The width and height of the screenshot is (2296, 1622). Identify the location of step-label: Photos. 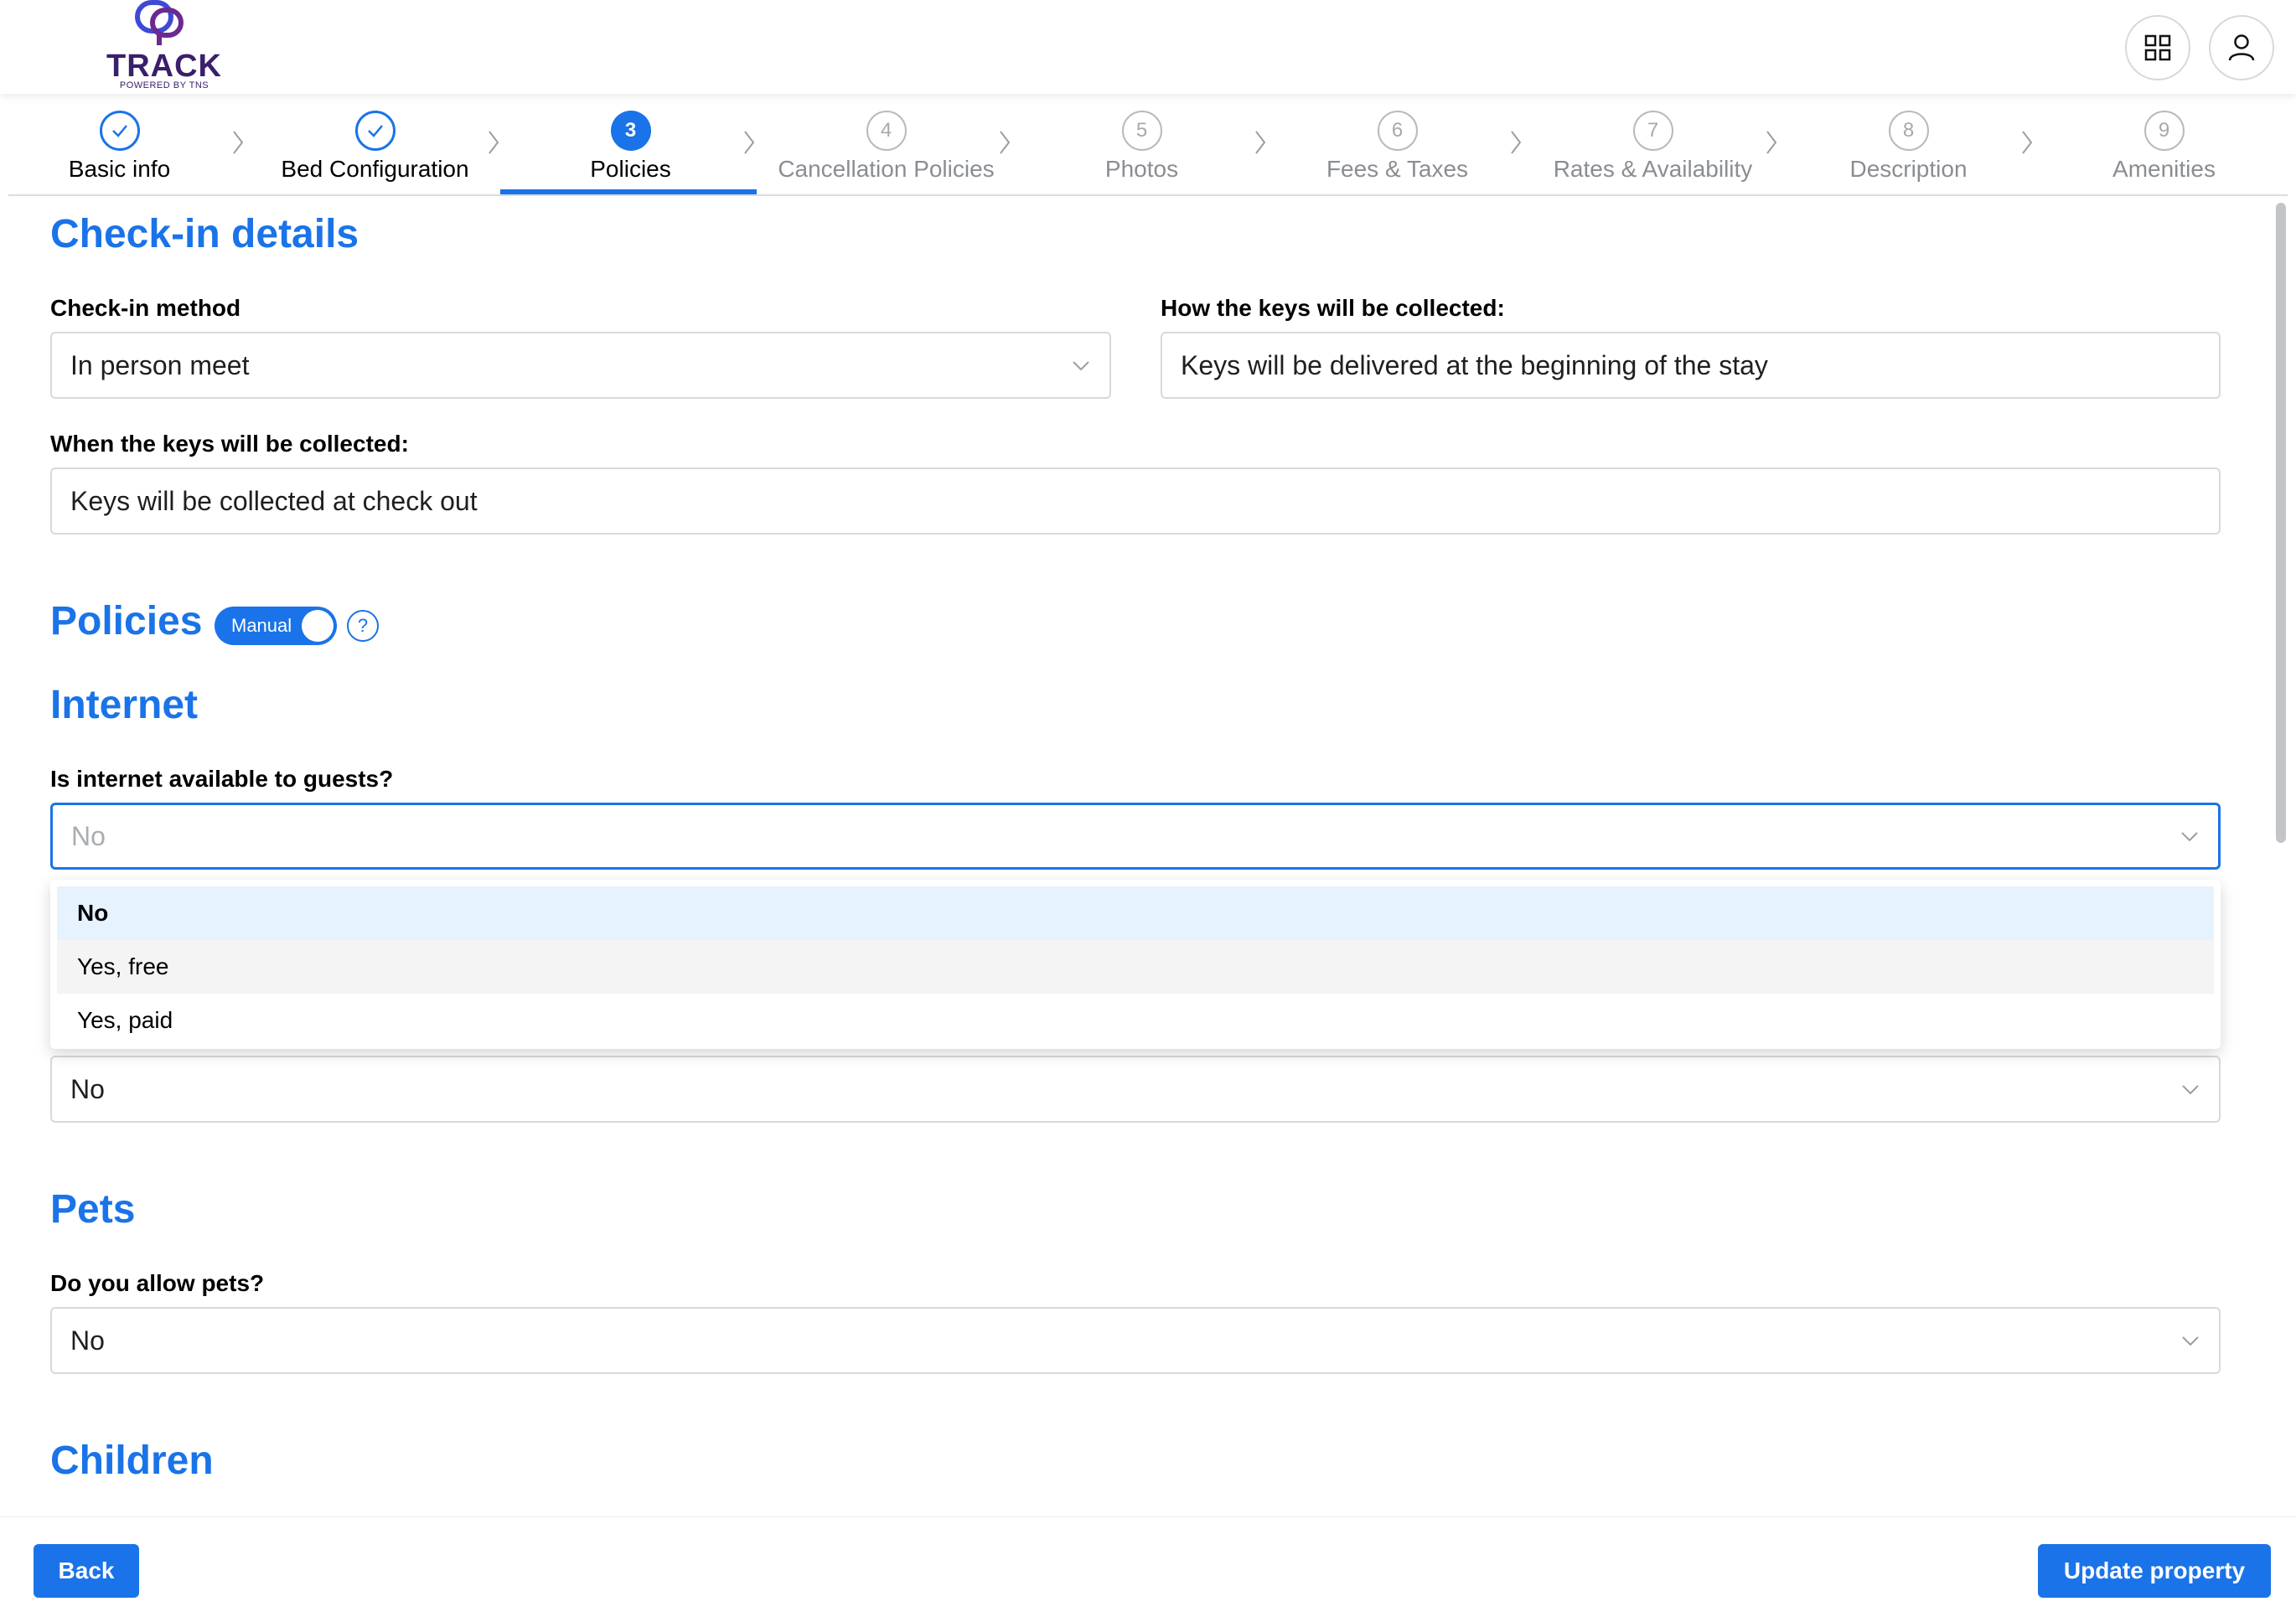
(1141, 169).